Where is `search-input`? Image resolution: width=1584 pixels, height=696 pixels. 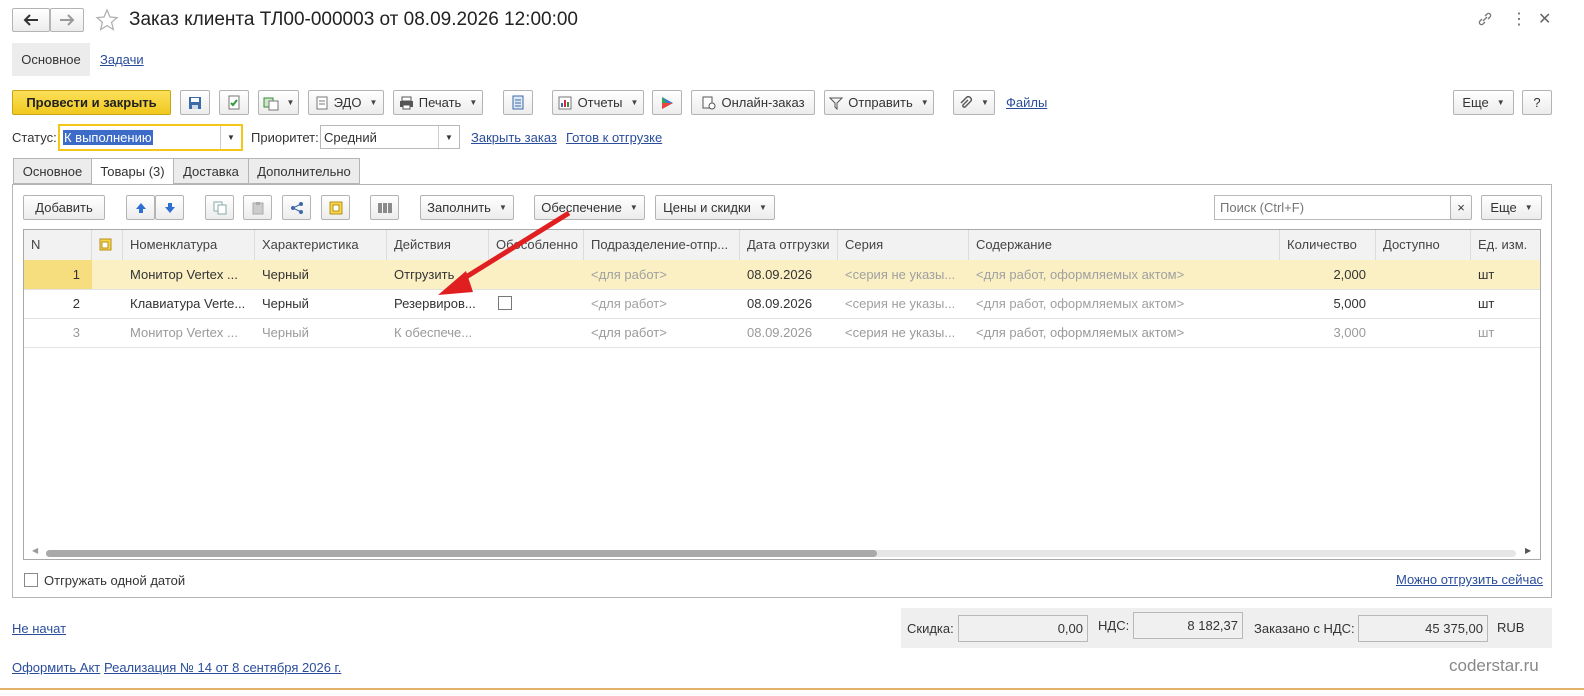
search-input is located at coordinates (1332, 207).